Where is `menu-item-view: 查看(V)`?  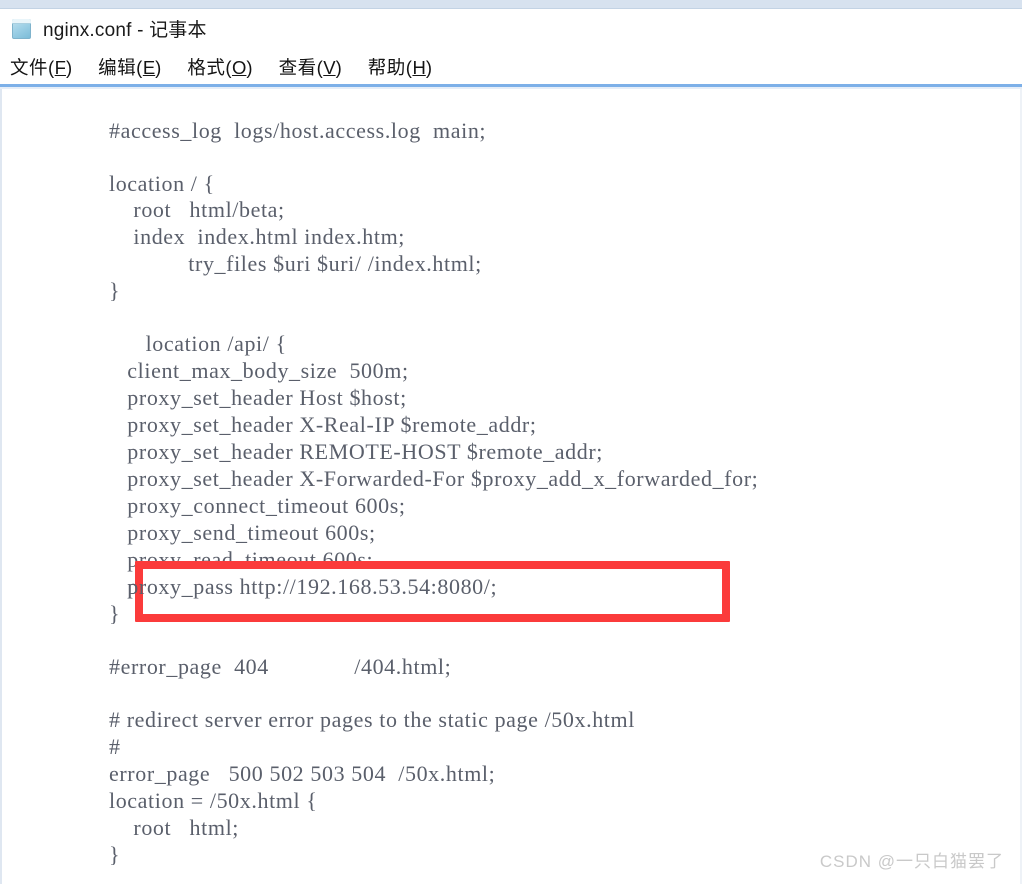 menu-item-view: 查看(V) is located at coordinates (310, 67).